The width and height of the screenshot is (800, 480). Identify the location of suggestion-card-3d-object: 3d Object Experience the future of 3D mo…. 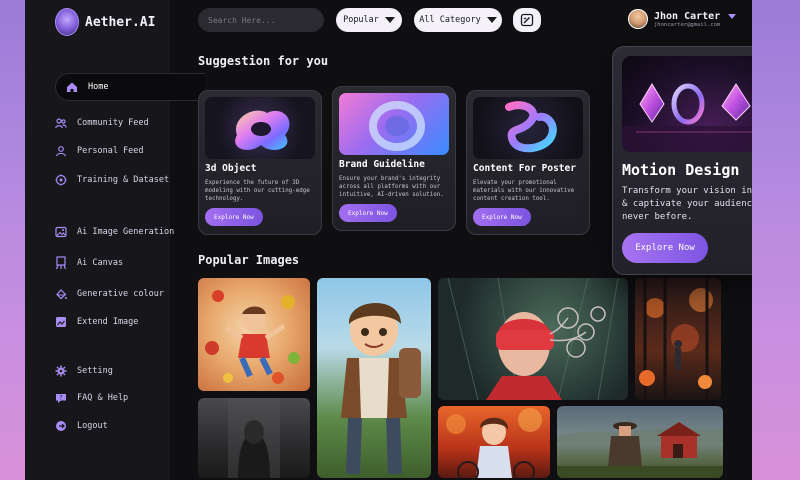
(260, 162).